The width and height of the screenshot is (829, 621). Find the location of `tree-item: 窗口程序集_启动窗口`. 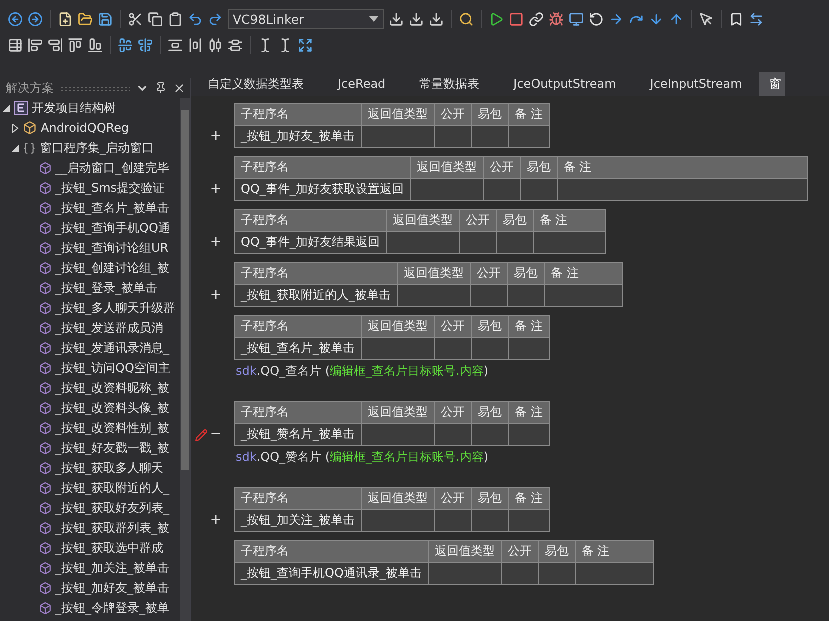

tree-item: 窗口程序集_启动窗口 is located at coordinates (97, 148).